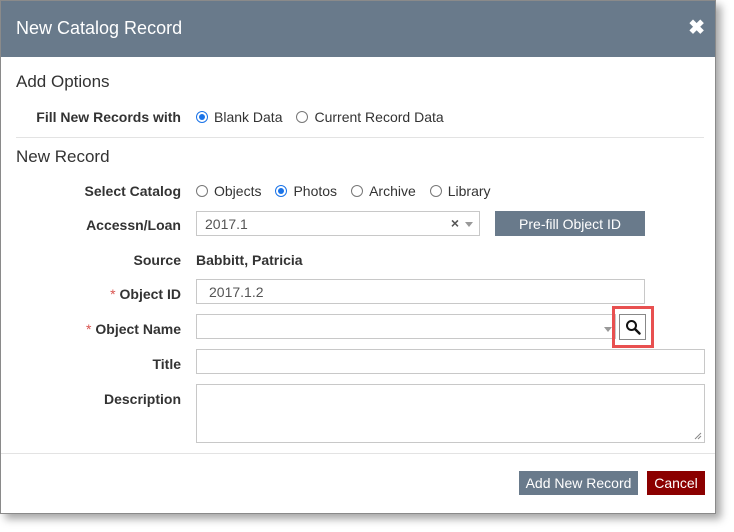  Describe the element at coordinates (676, 483) in the screenshot. I see `cancel-button: Cancel` at that location.